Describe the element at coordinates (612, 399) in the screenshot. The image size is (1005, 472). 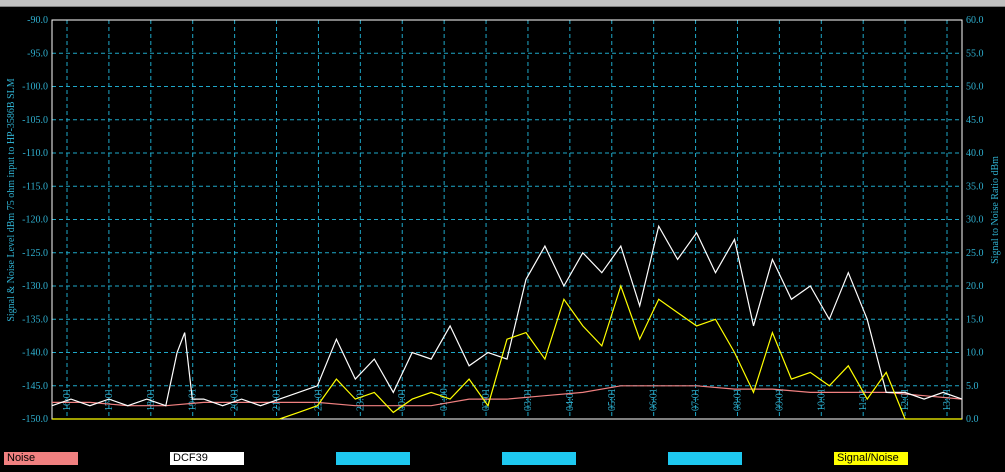
I see `x-tick-label: 05:01` at that location.